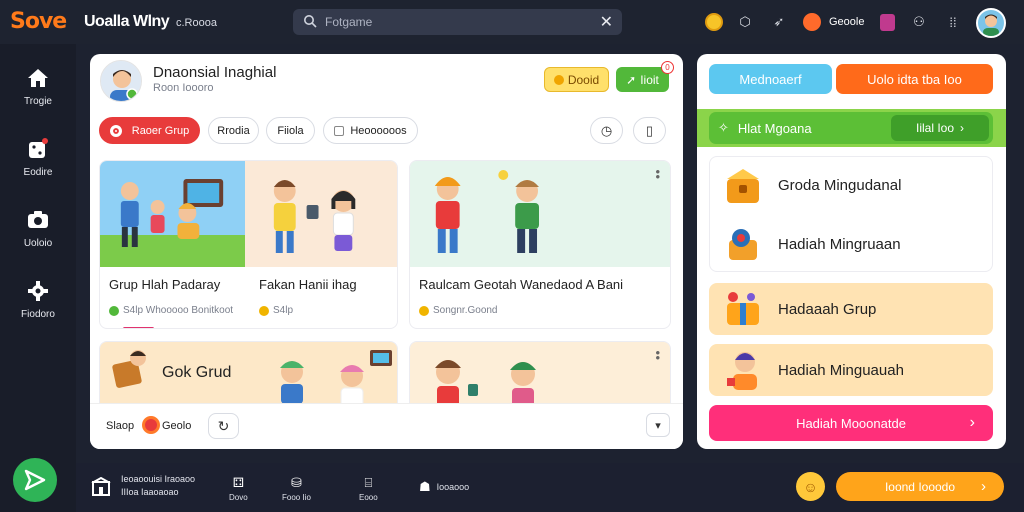 This screenshot has width=1024, height=512. I want to click on arrow-icon: ➚, so click(631, 79).